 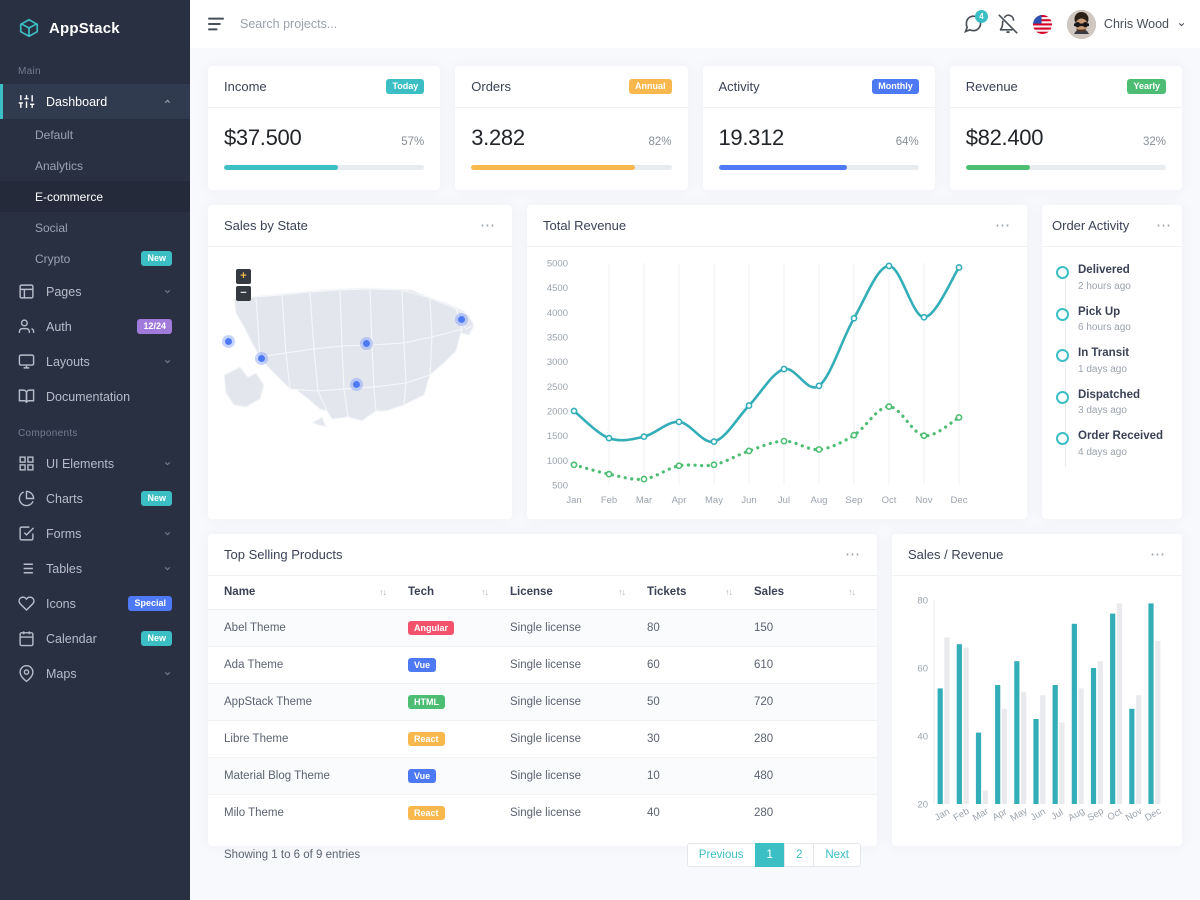 What do you see at coordinates (95, 258) in the screenshot?
I see `sidebar-item-crypto: Crypto New` at bounding box center [95, 258].